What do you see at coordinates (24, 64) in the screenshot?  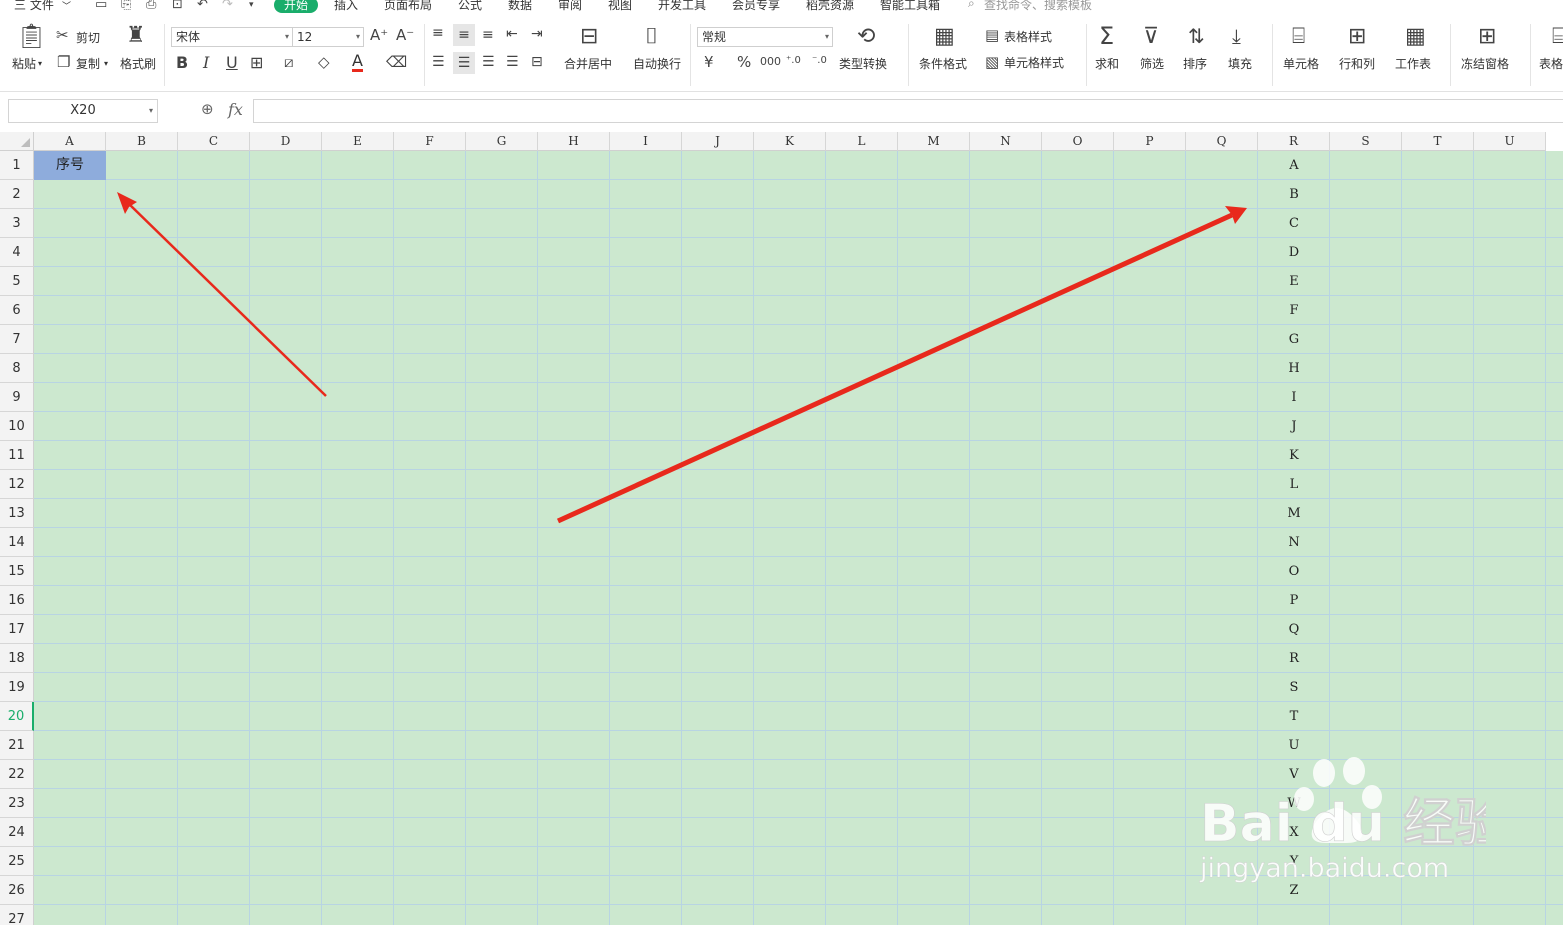 I see `paste-button: 粘贴` at bounding box center [24, 64].